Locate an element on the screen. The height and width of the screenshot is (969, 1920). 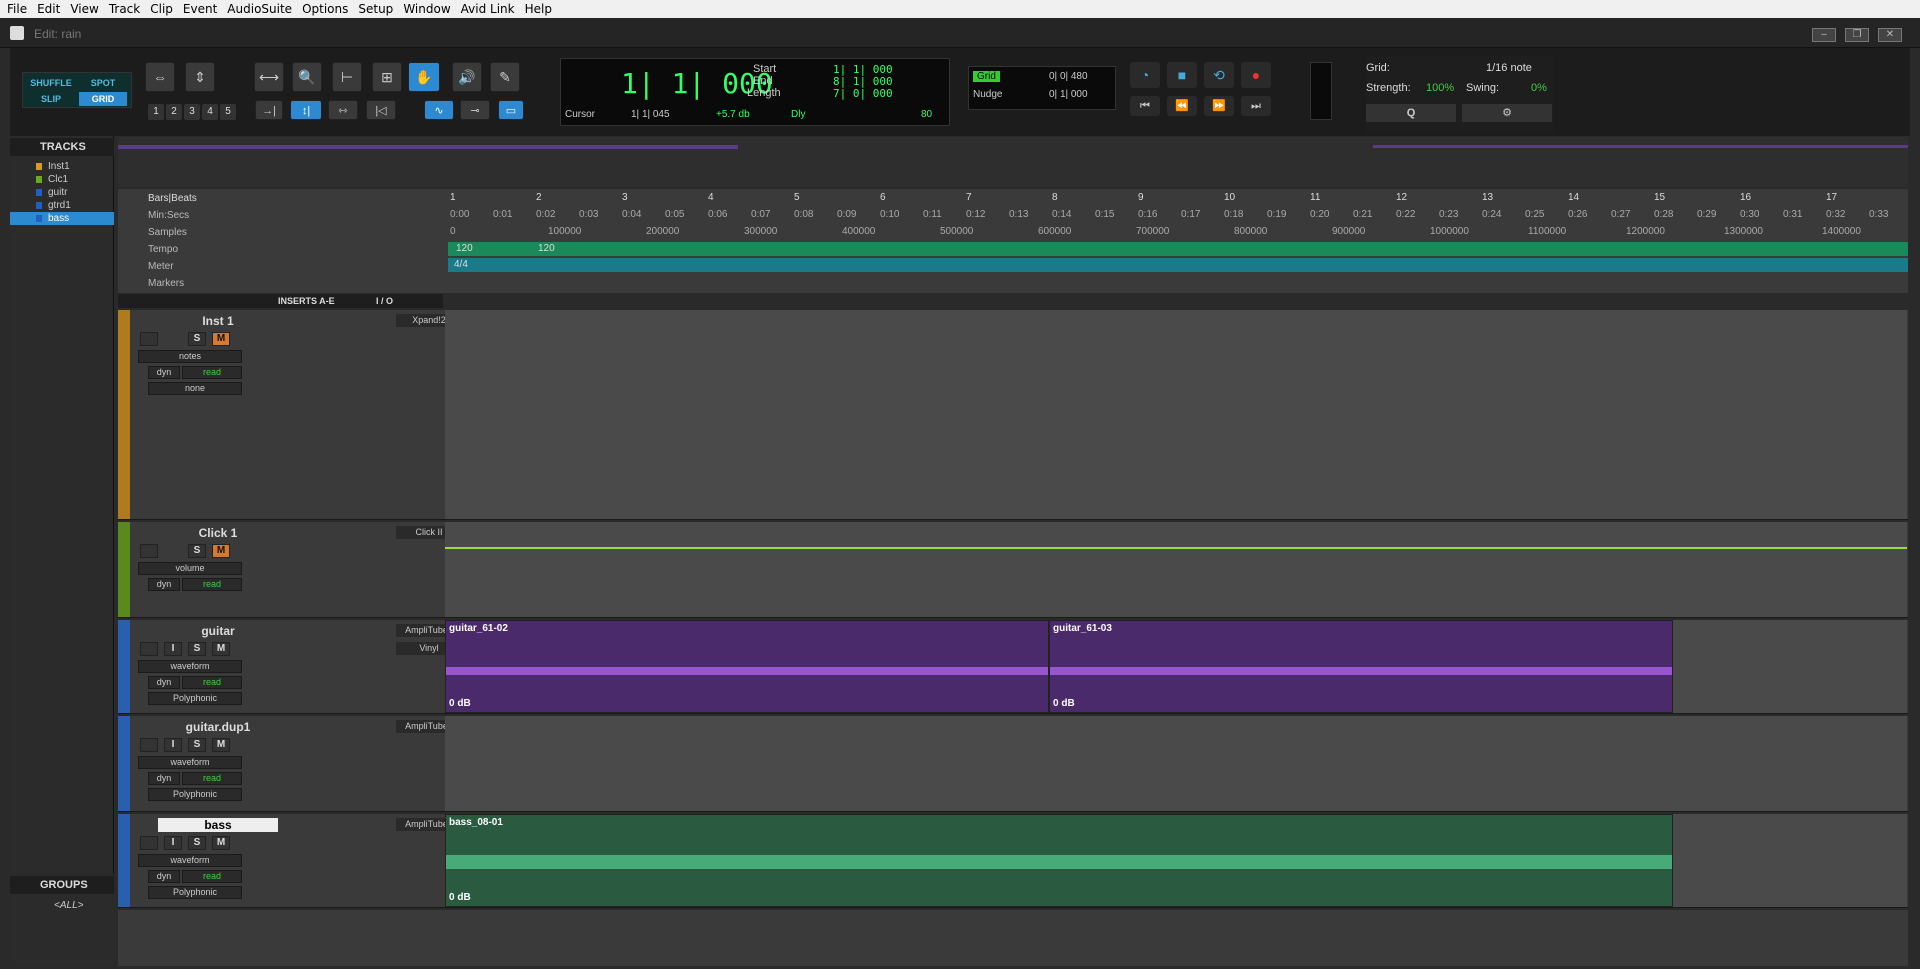
rtz-button: ⏮ is located at coordinates (1145, 106).